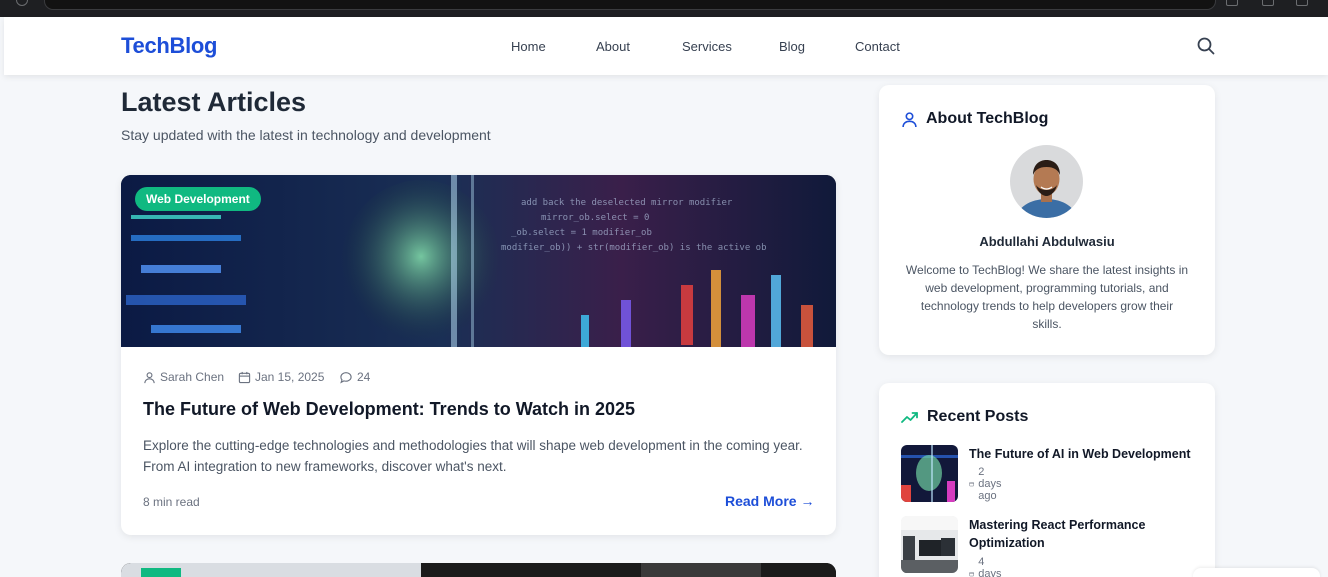 Image resolution: width=1328 pixels, height=577 pixels. I want to click on recent-post-date-text: 4 days ago, so click(990, 566).